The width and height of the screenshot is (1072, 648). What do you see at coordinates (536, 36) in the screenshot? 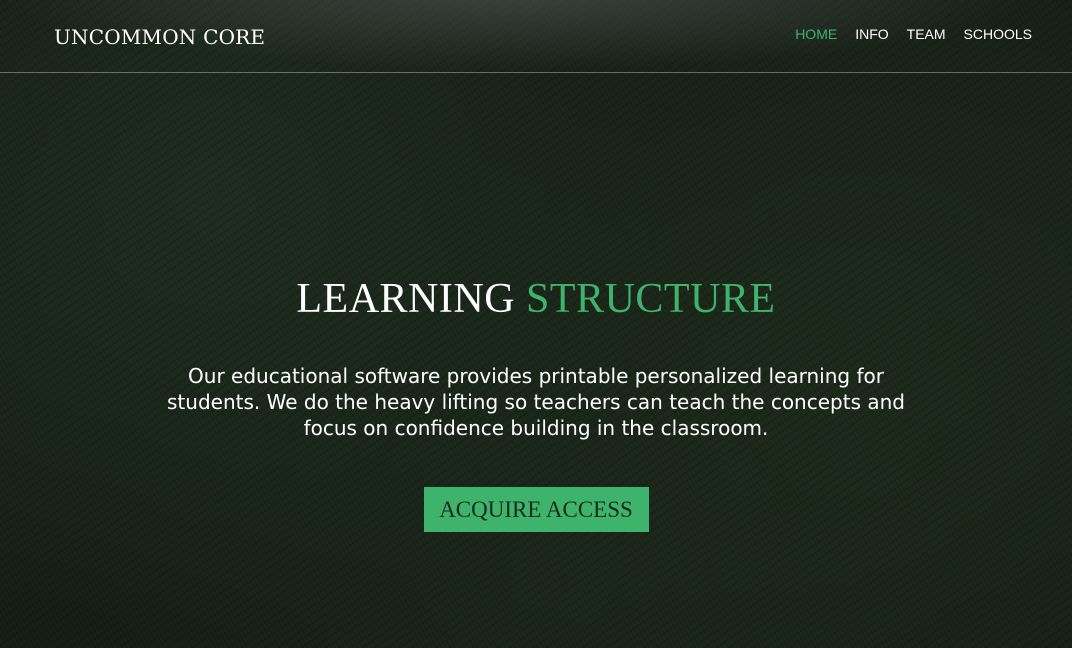
I see `site-header: UNCOMMON CORE HOME INFO TEAM SCHOOLS` at bounding box center [536, 36].